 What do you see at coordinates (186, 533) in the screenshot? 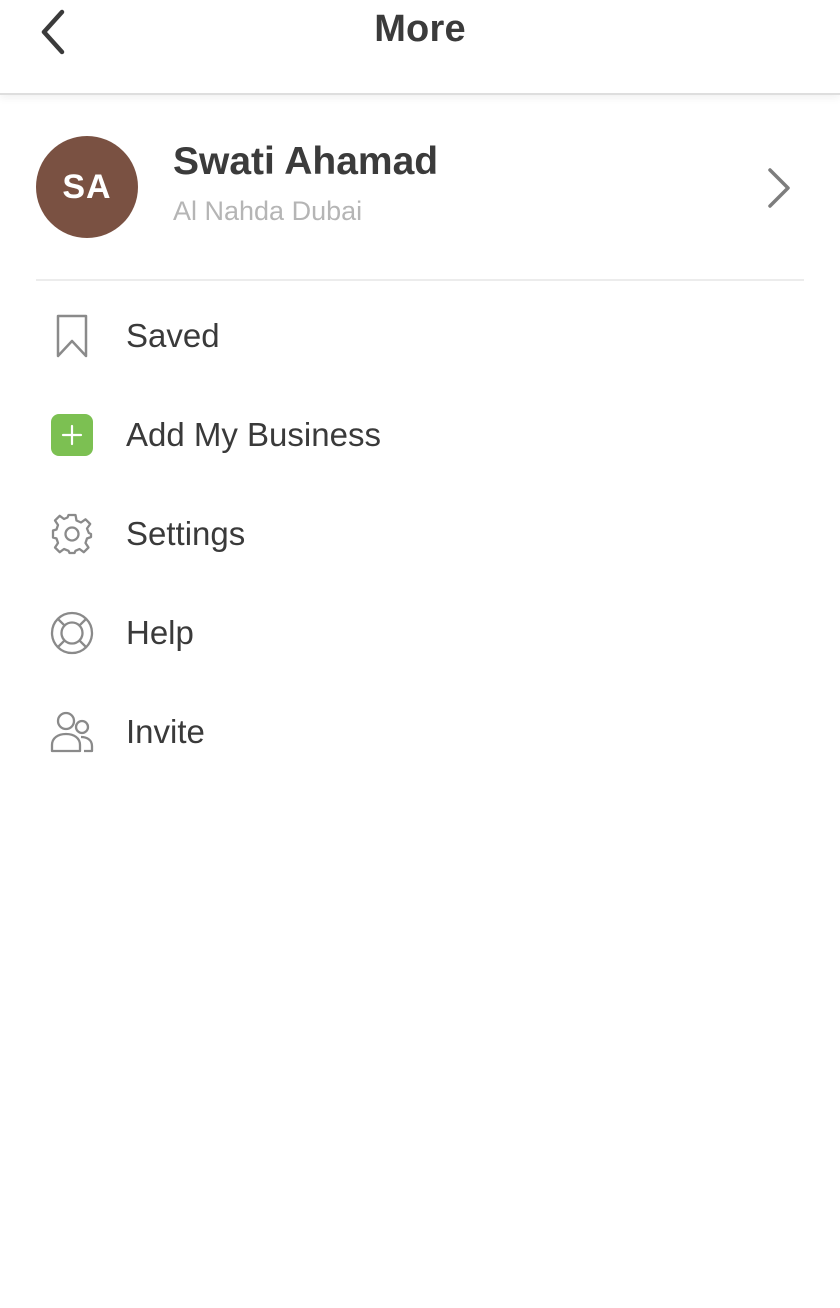
I see `menu-item-label: Settings` at bounding box center [186, 533].